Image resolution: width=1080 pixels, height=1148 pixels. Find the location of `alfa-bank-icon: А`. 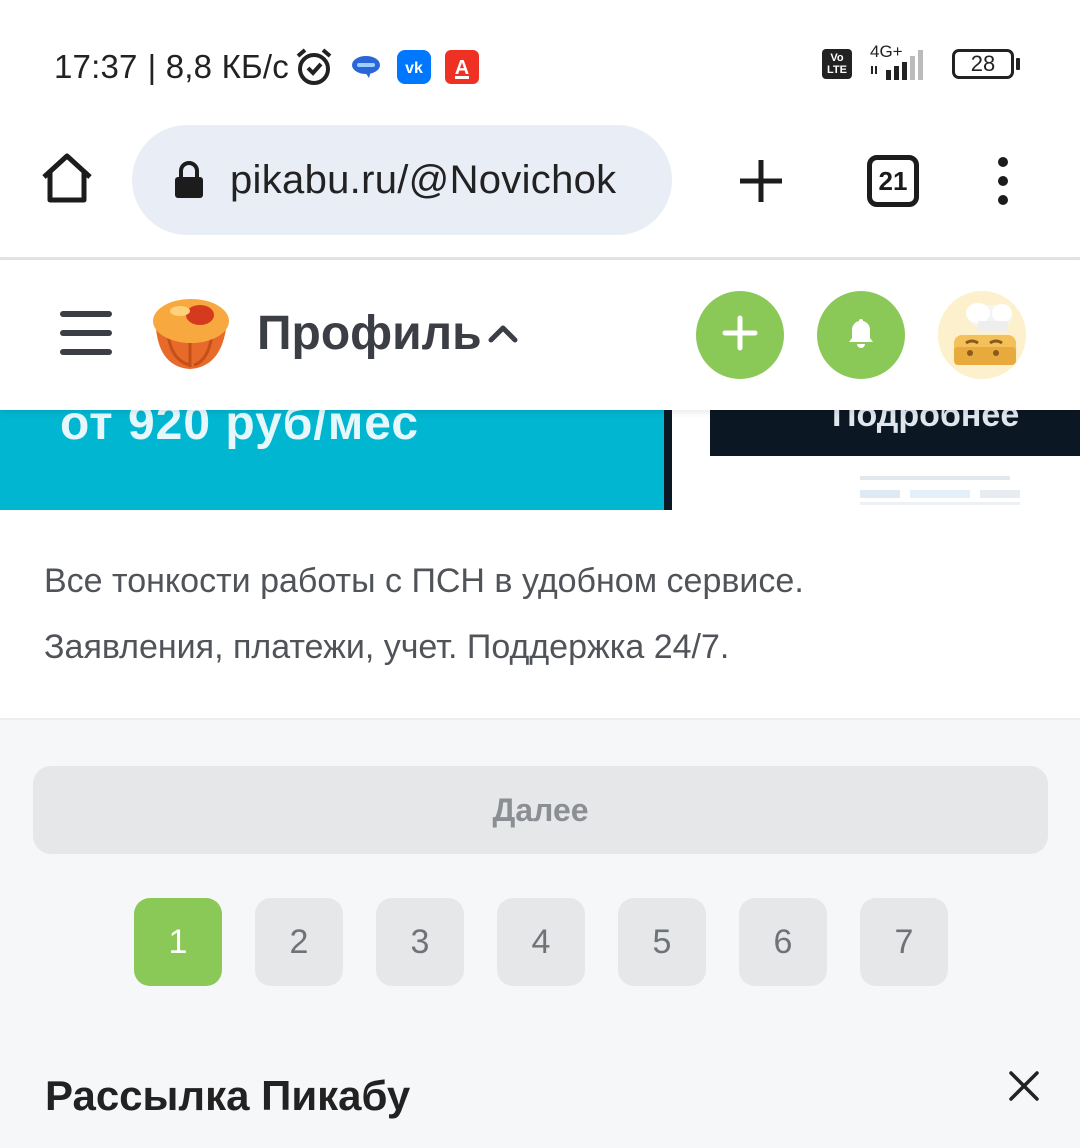

alfa-bank-icon: А is located at coordinates (461, 67).